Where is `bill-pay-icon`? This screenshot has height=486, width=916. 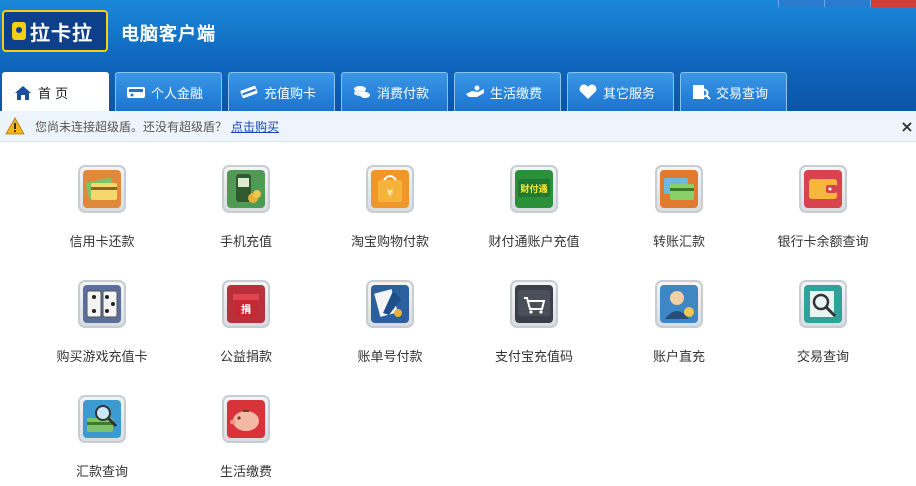 bill-pay-icon is located at coordinates (390, 304).